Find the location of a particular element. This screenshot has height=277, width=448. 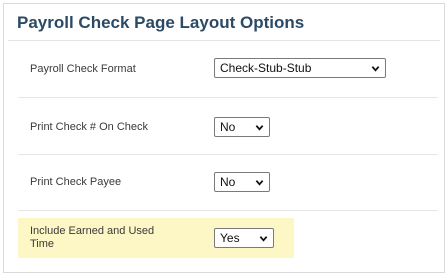

include-earned-used-time-label-line1: Include Earned and Used is located at coordinates (92, 231).